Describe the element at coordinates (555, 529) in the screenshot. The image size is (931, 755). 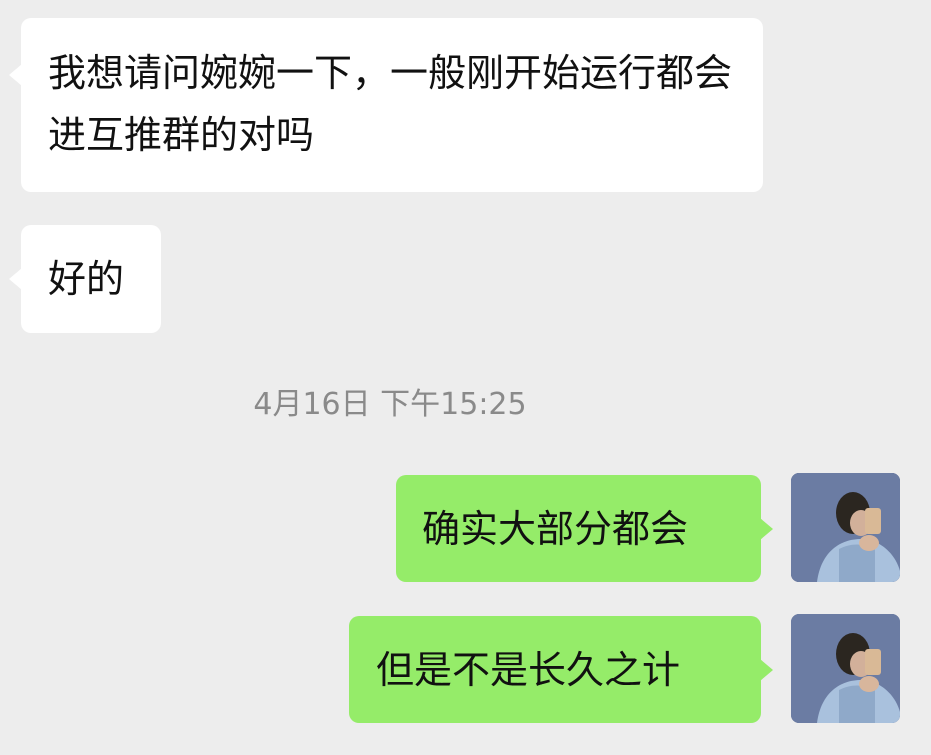
I see `message-text: 确实大部分都会` at that location.